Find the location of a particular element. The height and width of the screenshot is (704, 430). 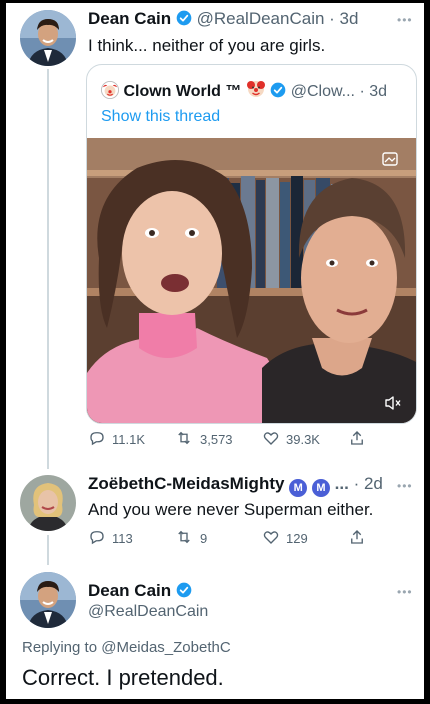

tweet-text: Correct. I pretended. is located at coordinates (123, 677).